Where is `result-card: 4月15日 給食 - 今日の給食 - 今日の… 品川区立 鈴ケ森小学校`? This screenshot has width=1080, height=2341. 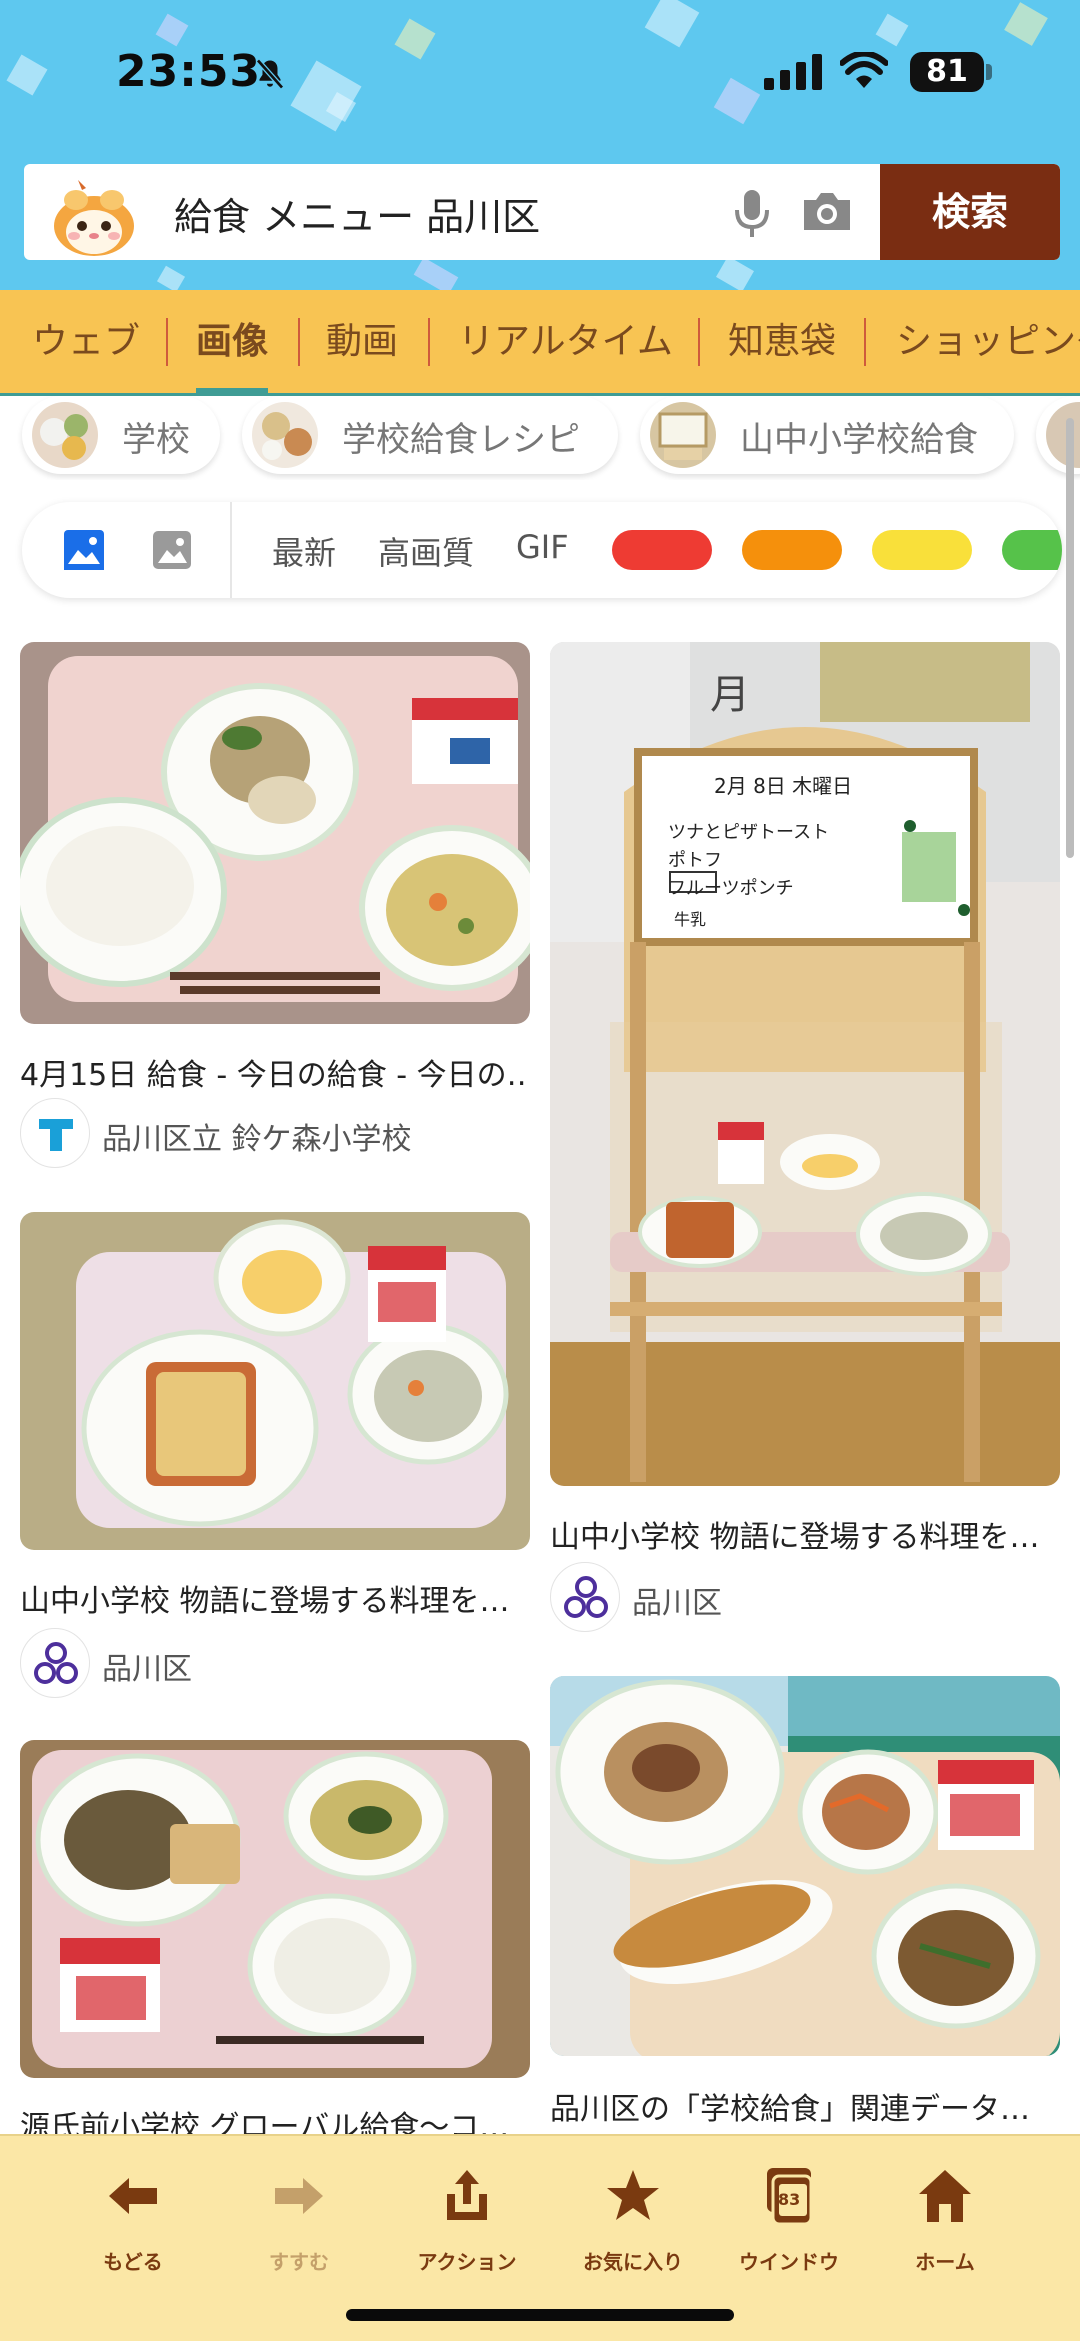
result-card: 4月15日 給食 - 今日の給食 - 今日の… 品川区立 鈴ケ森小学校 is located at coordinates (275, 905).